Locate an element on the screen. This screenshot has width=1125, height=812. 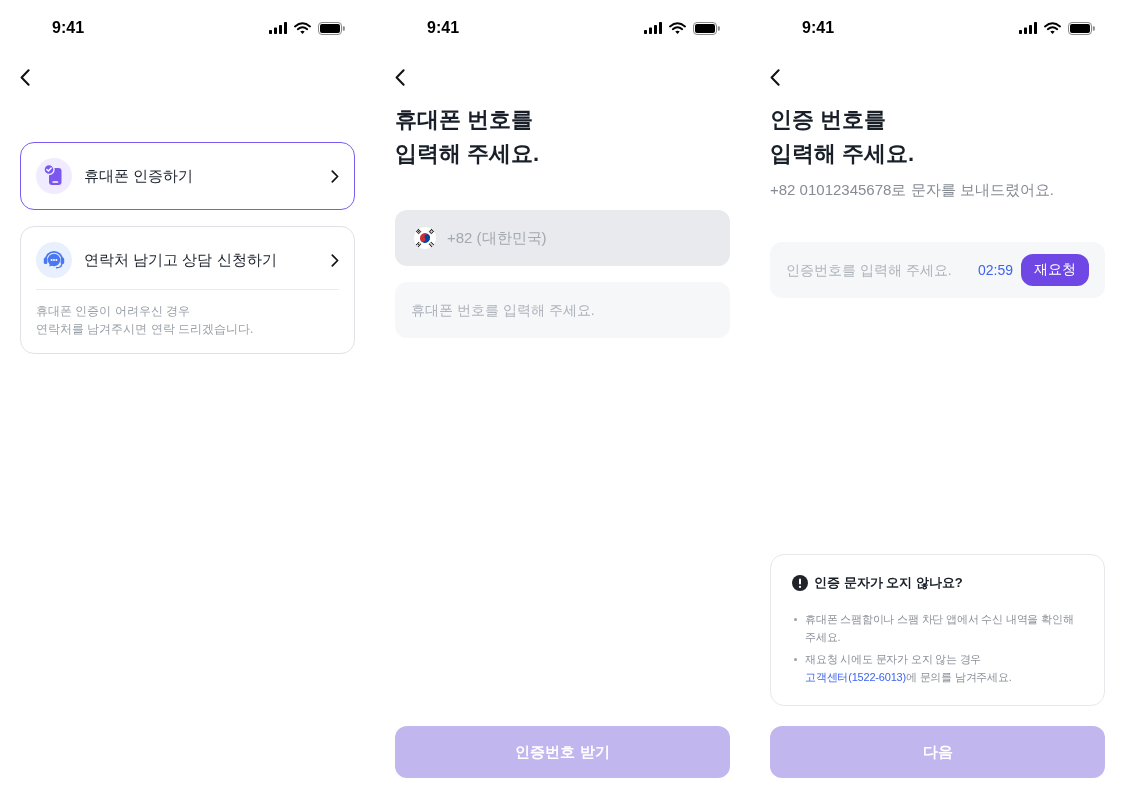
option-description: 휴대폰 인증이 어려우신 경우 is located at coordinates (113, 311).